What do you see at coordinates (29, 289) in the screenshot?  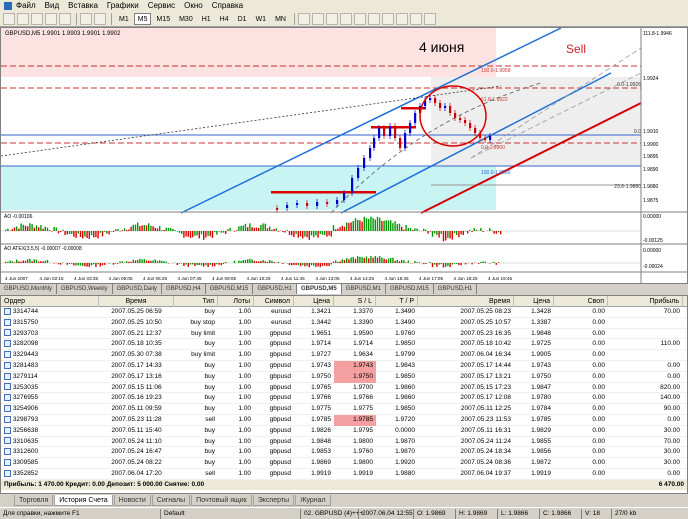 I see `chart-tab: GBPUSD,Monthly` at bounding box center [29, 289].